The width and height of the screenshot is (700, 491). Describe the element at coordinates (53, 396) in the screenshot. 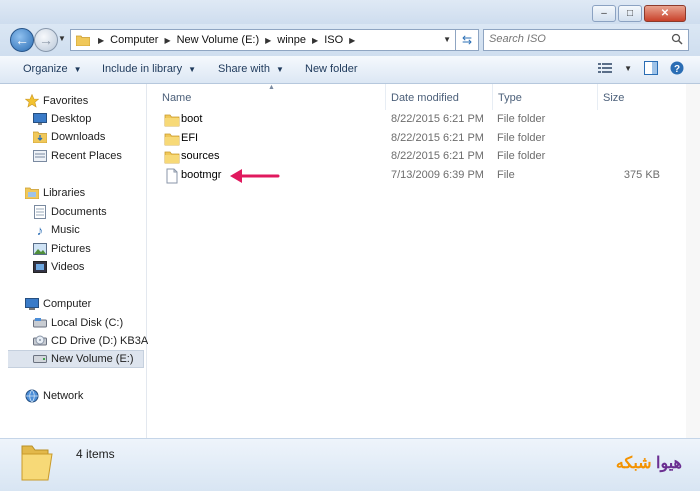

I see `sidebar-network: Network` at that location.